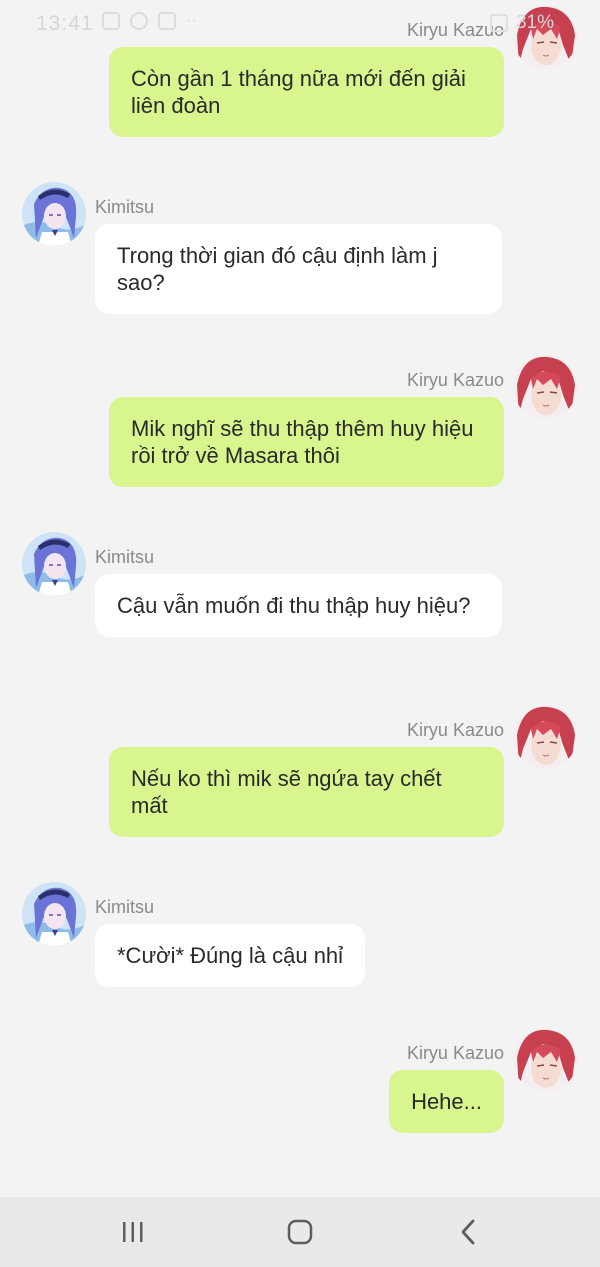 The width and height of the screenshot is (600, 1267). What do you see at coordinates (111, 21) in the screenshot?
I see `gallery-notification-icon` at bounding box center [111, 21].